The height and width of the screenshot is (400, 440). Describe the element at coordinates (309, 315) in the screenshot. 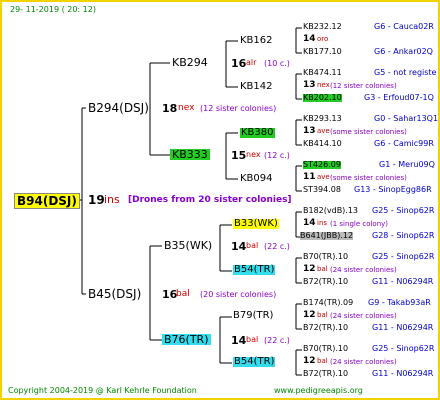

I see `gen3-year-7: 12` at that location.